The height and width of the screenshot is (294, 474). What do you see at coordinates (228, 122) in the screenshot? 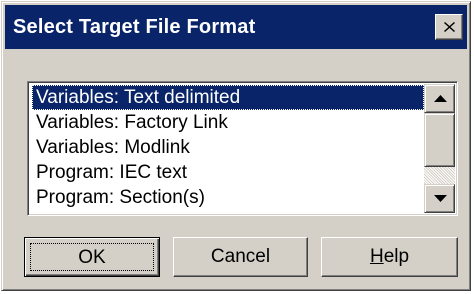
I see `list-item: Variables: Factory Link` at bounding box center [228, 122].